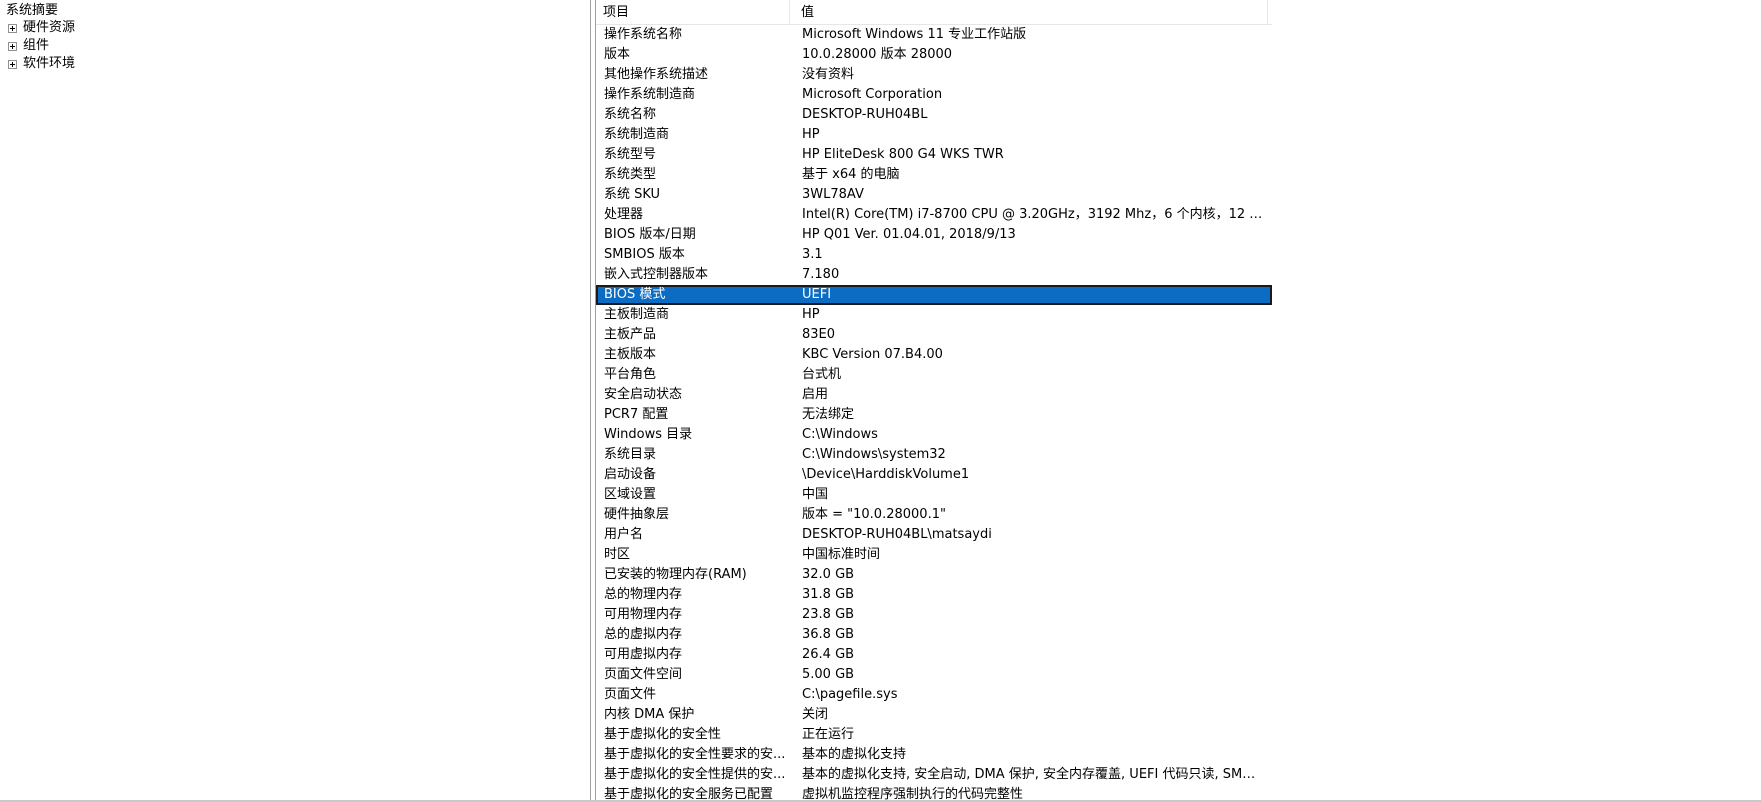 The height and width of the screenshot is (802, 1761). Describe the element at coordinates (934, 295) in the screenshot. I see `table-row-selected: BIOS 模式 UEFI` at that location.